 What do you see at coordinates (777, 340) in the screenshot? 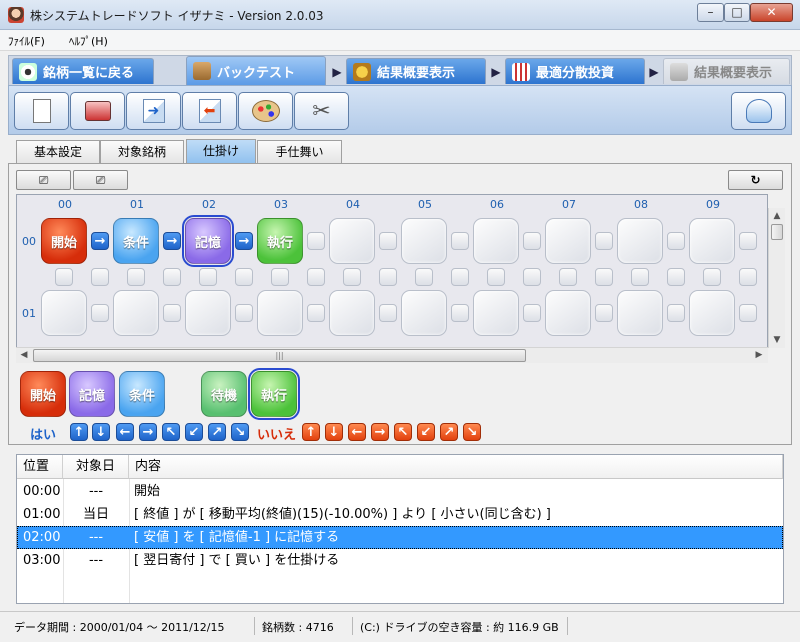
I see `scroll-down-icon: ▼` at bounding box center [777, 340].